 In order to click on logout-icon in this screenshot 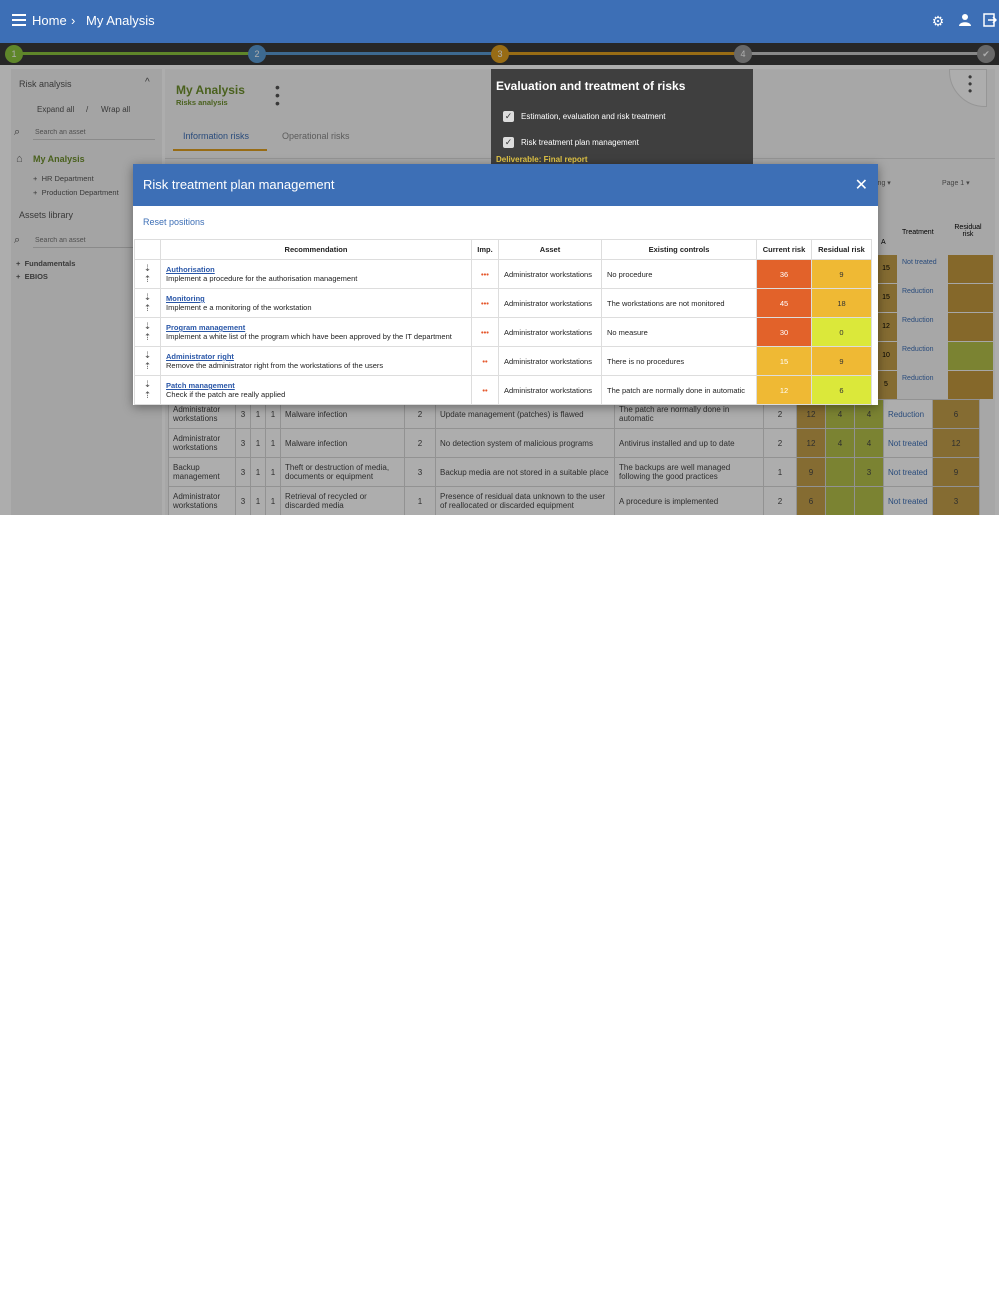, I will do `click(990, 21)`.